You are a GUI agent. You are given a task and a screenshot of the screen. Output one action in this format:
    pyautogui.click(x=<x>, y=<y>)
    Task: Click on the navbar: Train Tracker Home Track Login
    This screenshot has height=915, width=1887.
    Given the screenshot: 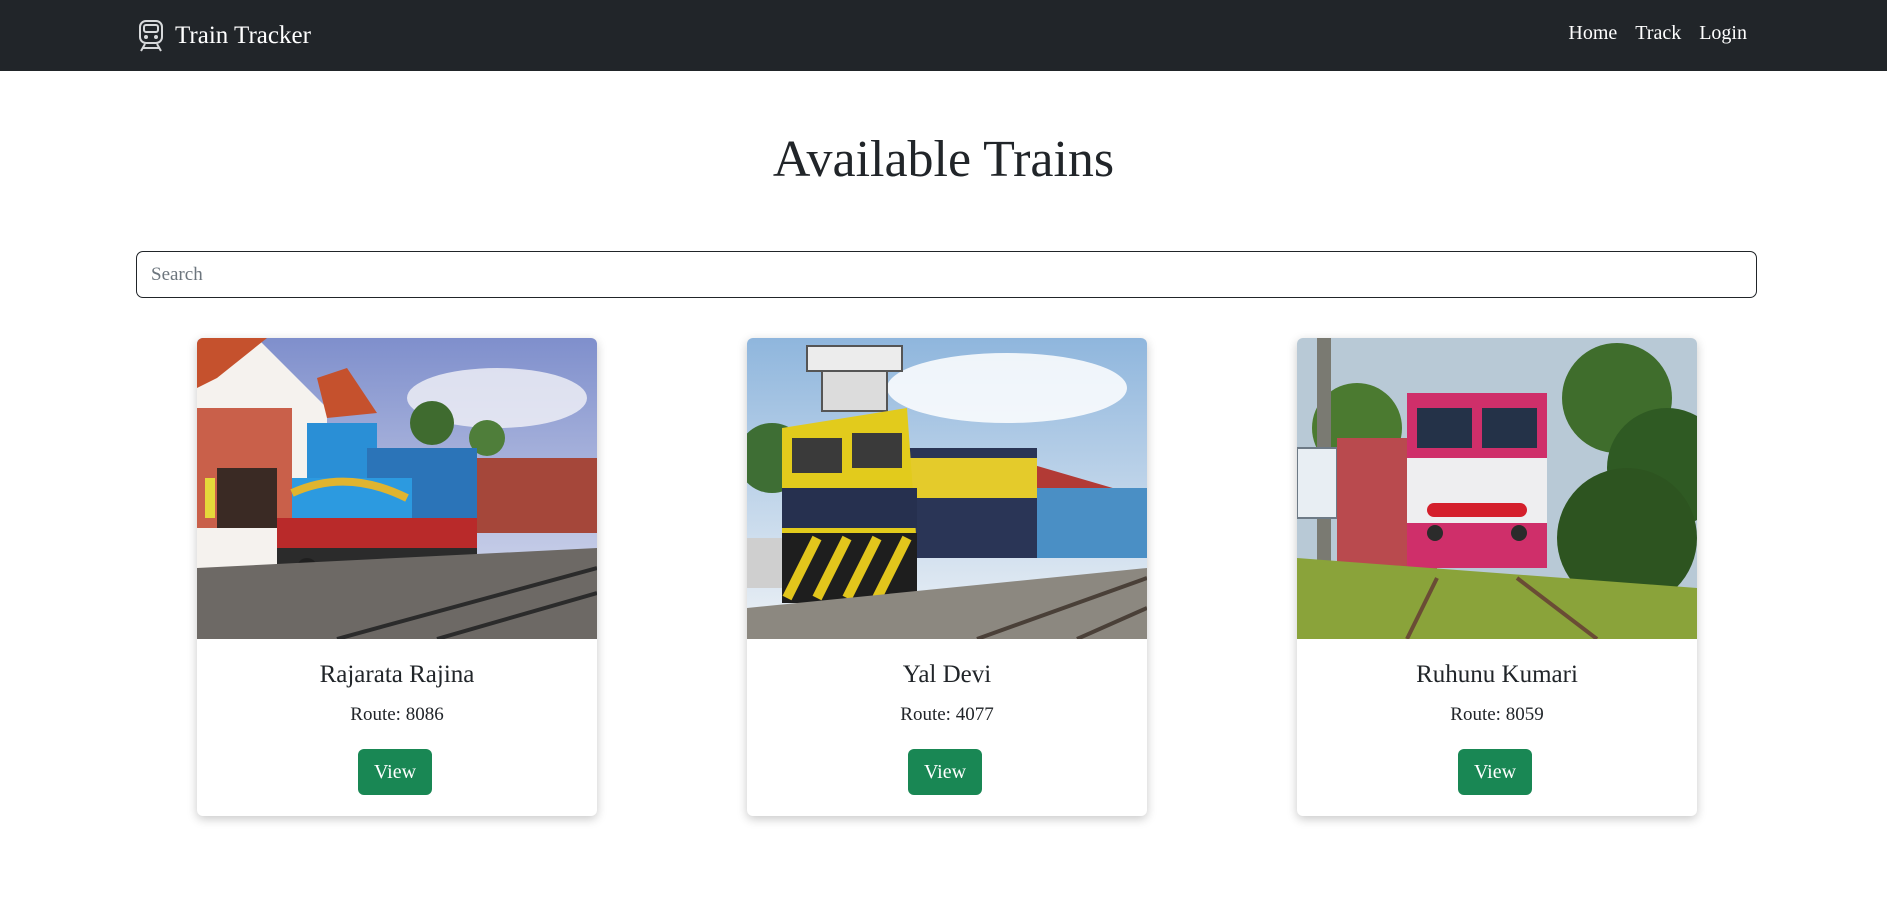 What is the action you would take?
    pyautogui.click(x=943, y=35)
    